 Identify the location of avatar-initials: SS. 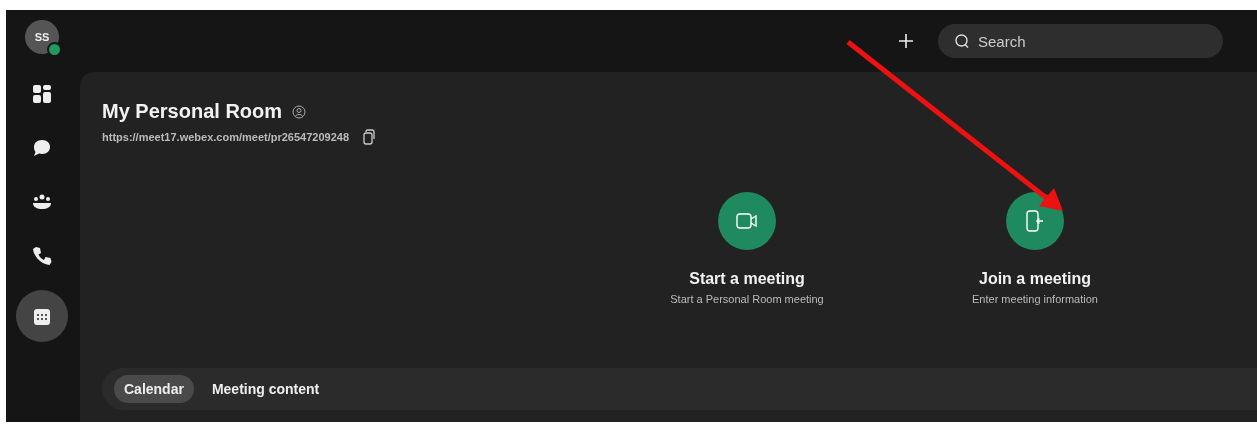
(42, 37).